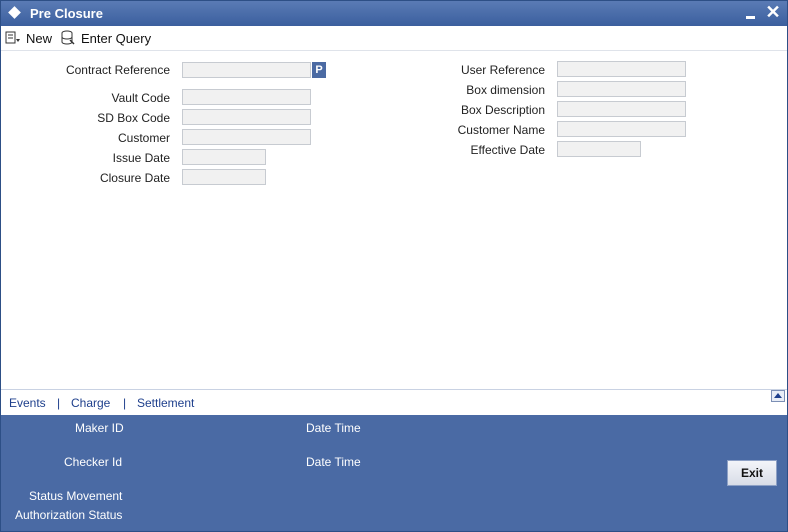  Describe the element at coordinates (246, 97) in the screenshot. I see `vault-code-field` at that location.